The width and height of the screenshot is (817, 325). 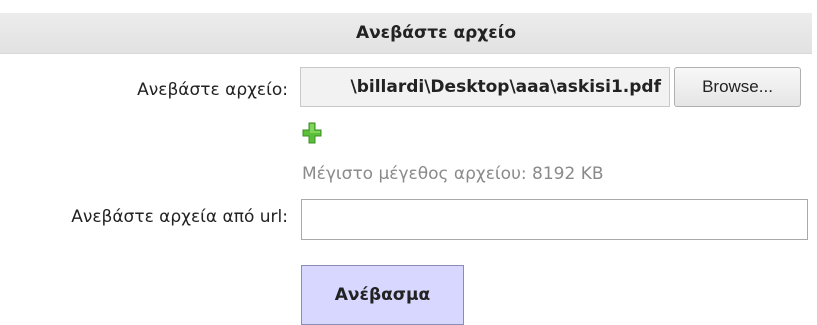 I want to click on upload-button-label: Ανέβασμα, so click(x=382, y=295).